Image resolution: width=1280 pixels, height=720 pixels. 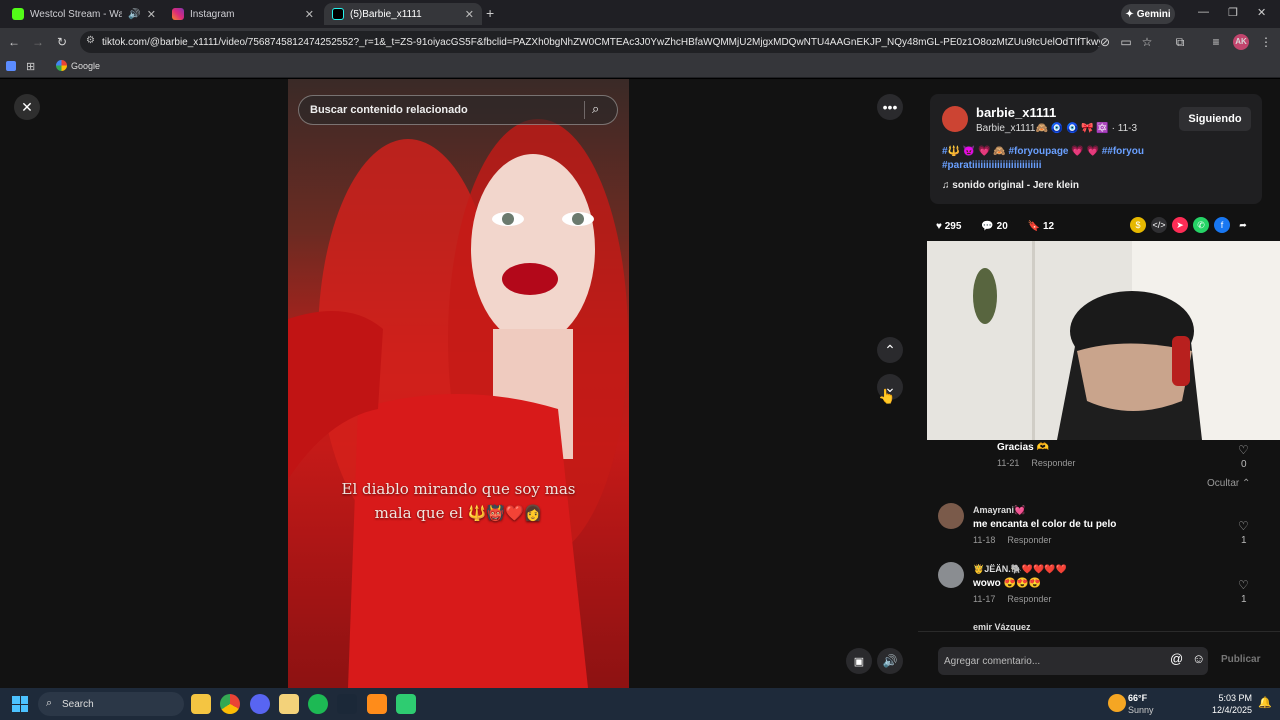 What do you see at coordinates (1159, 225) in the screenshot?
I see `embed-icon: </>` at bounding box center [1159, 225].